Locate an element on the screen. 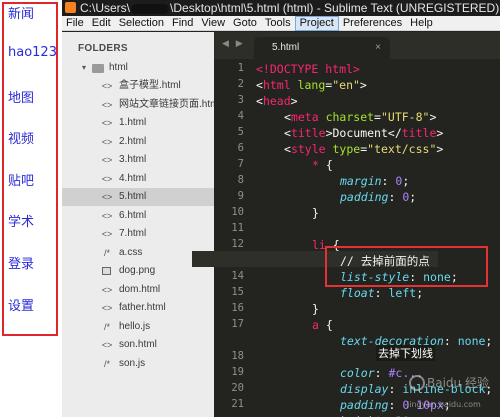 The height and width of the screenshot is (417, 500). menu-goto: Goto is located at coordinates (245, 23).